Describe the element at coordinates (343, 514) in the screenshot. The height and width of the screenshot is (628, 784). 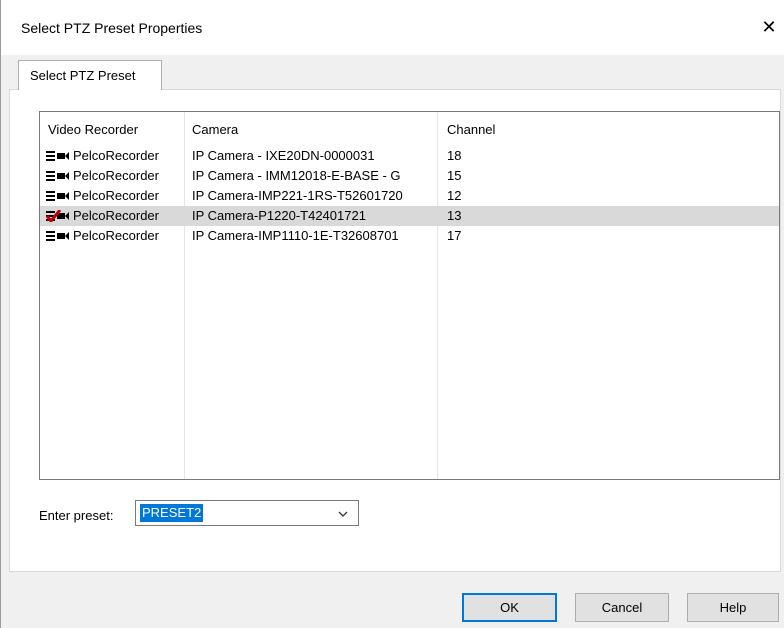
I see `chevron-down-icon` at that location.